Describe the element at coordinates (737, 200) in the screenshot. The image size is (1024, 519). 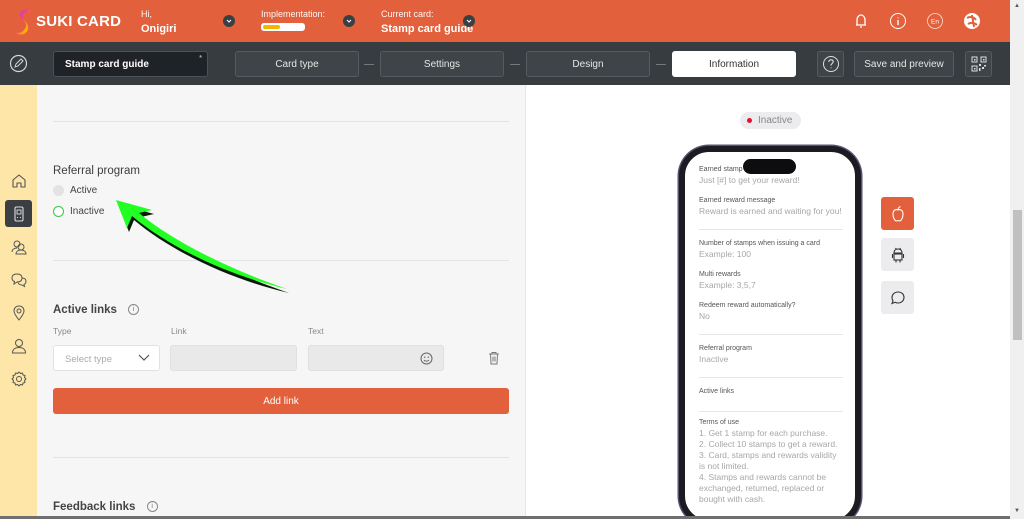
I see `preview-field-label: Earned reward message` at that location.